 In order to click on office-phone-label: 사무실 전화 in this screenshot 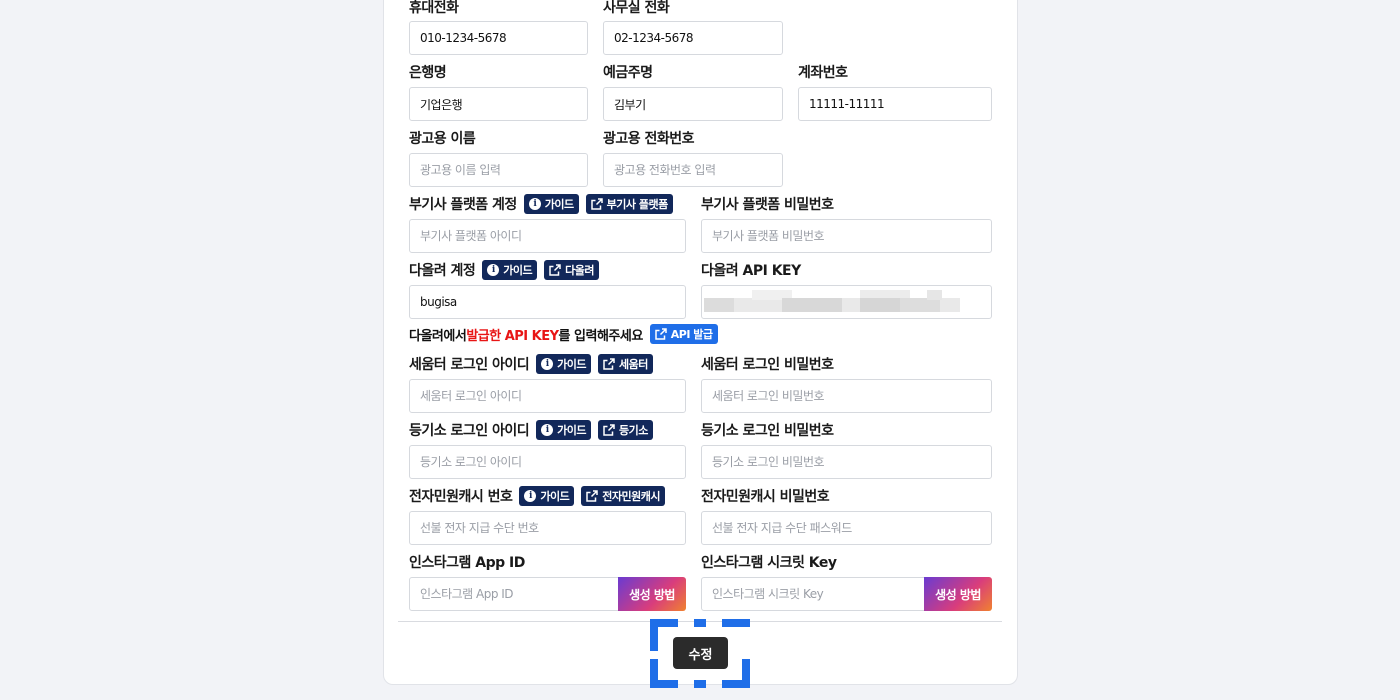, I will do `click(636, 8)`.